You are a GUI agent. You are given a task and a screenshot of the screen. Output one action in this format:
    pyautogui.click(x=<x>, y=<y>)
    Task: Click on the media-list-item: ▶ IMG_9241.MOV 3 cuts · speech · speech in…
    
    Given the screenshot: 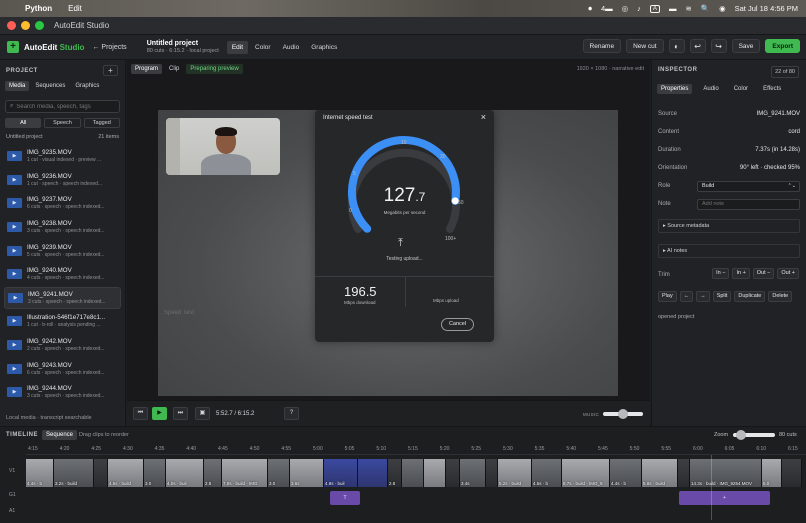 What is the action you would take?
    pyautogui.click(x=62, y=298)
    